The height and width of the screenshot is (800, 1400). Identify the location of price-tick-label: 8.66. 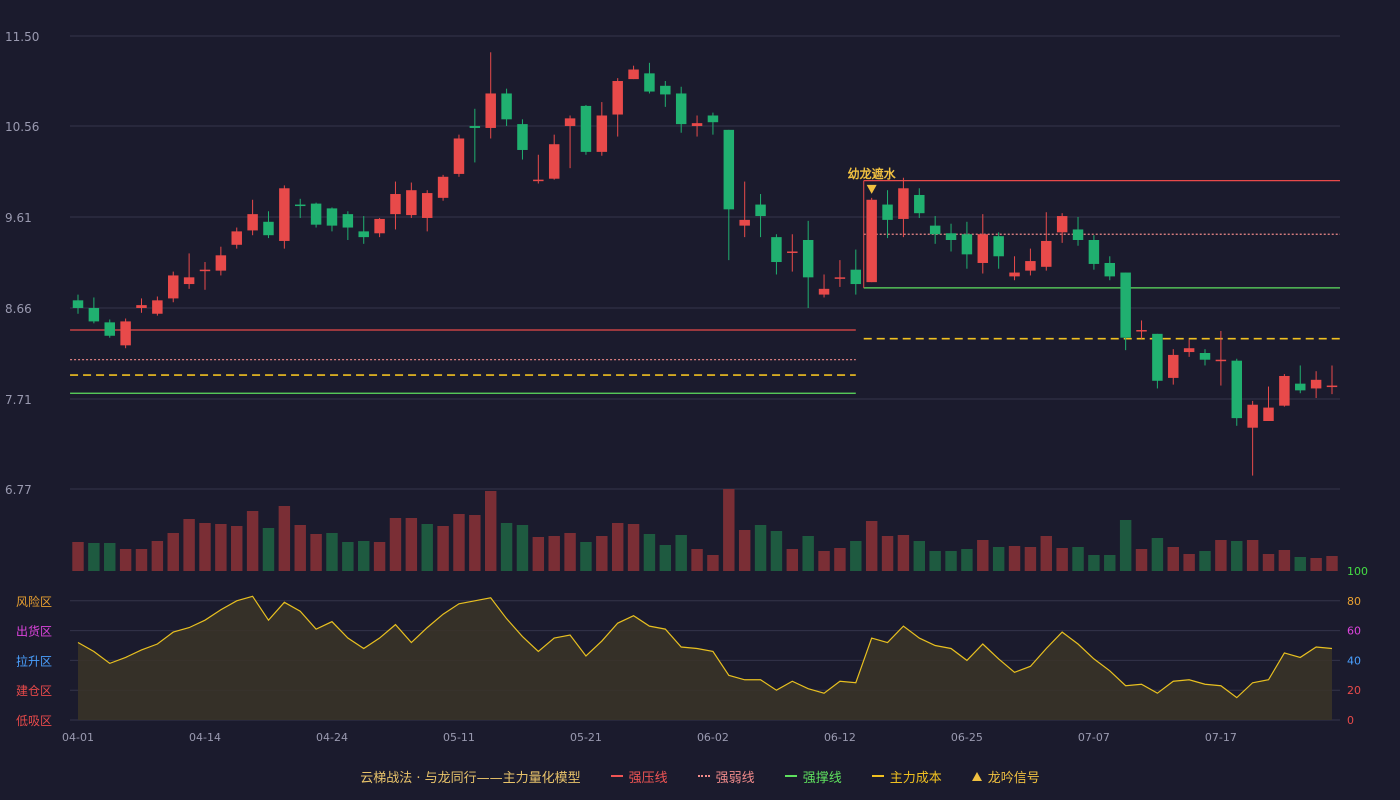
(18, 309).